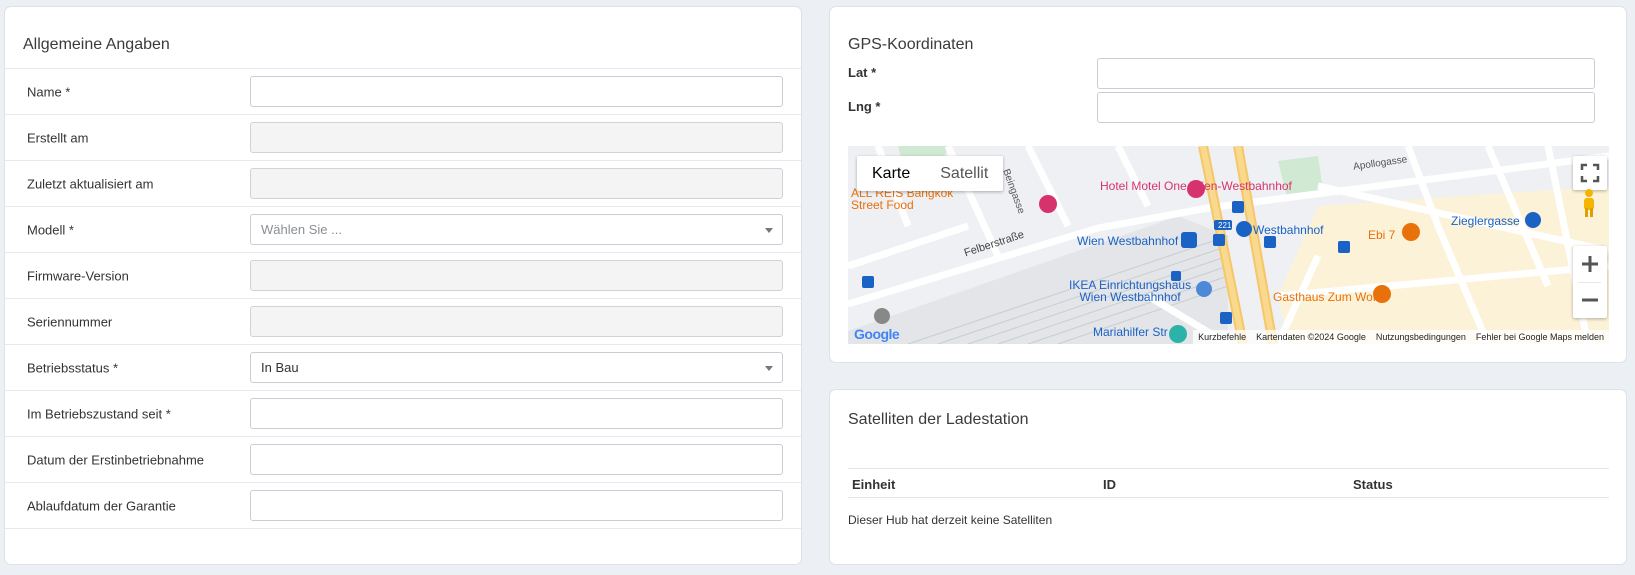 The height and width of the screenshot is (575, 1635). I want to click on form-row-serial: Seriennummer, so click(403, 322).